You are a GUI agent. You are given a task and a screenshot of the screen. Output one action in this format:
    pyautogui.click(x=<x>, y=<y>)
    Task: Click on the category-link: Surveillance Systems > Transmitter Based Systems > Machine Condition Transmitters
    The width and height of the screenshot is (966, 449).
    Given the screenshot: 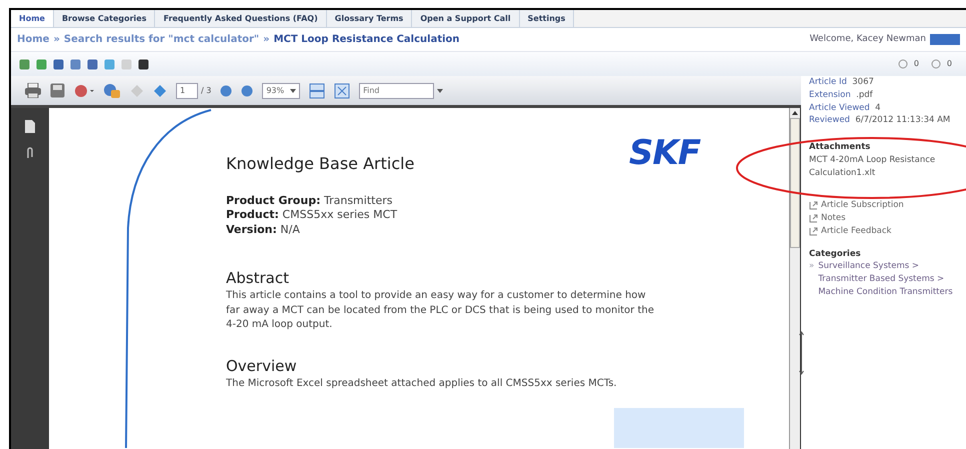 What is the action you would take?
    pyautogui.click(x=890, y=279)
    